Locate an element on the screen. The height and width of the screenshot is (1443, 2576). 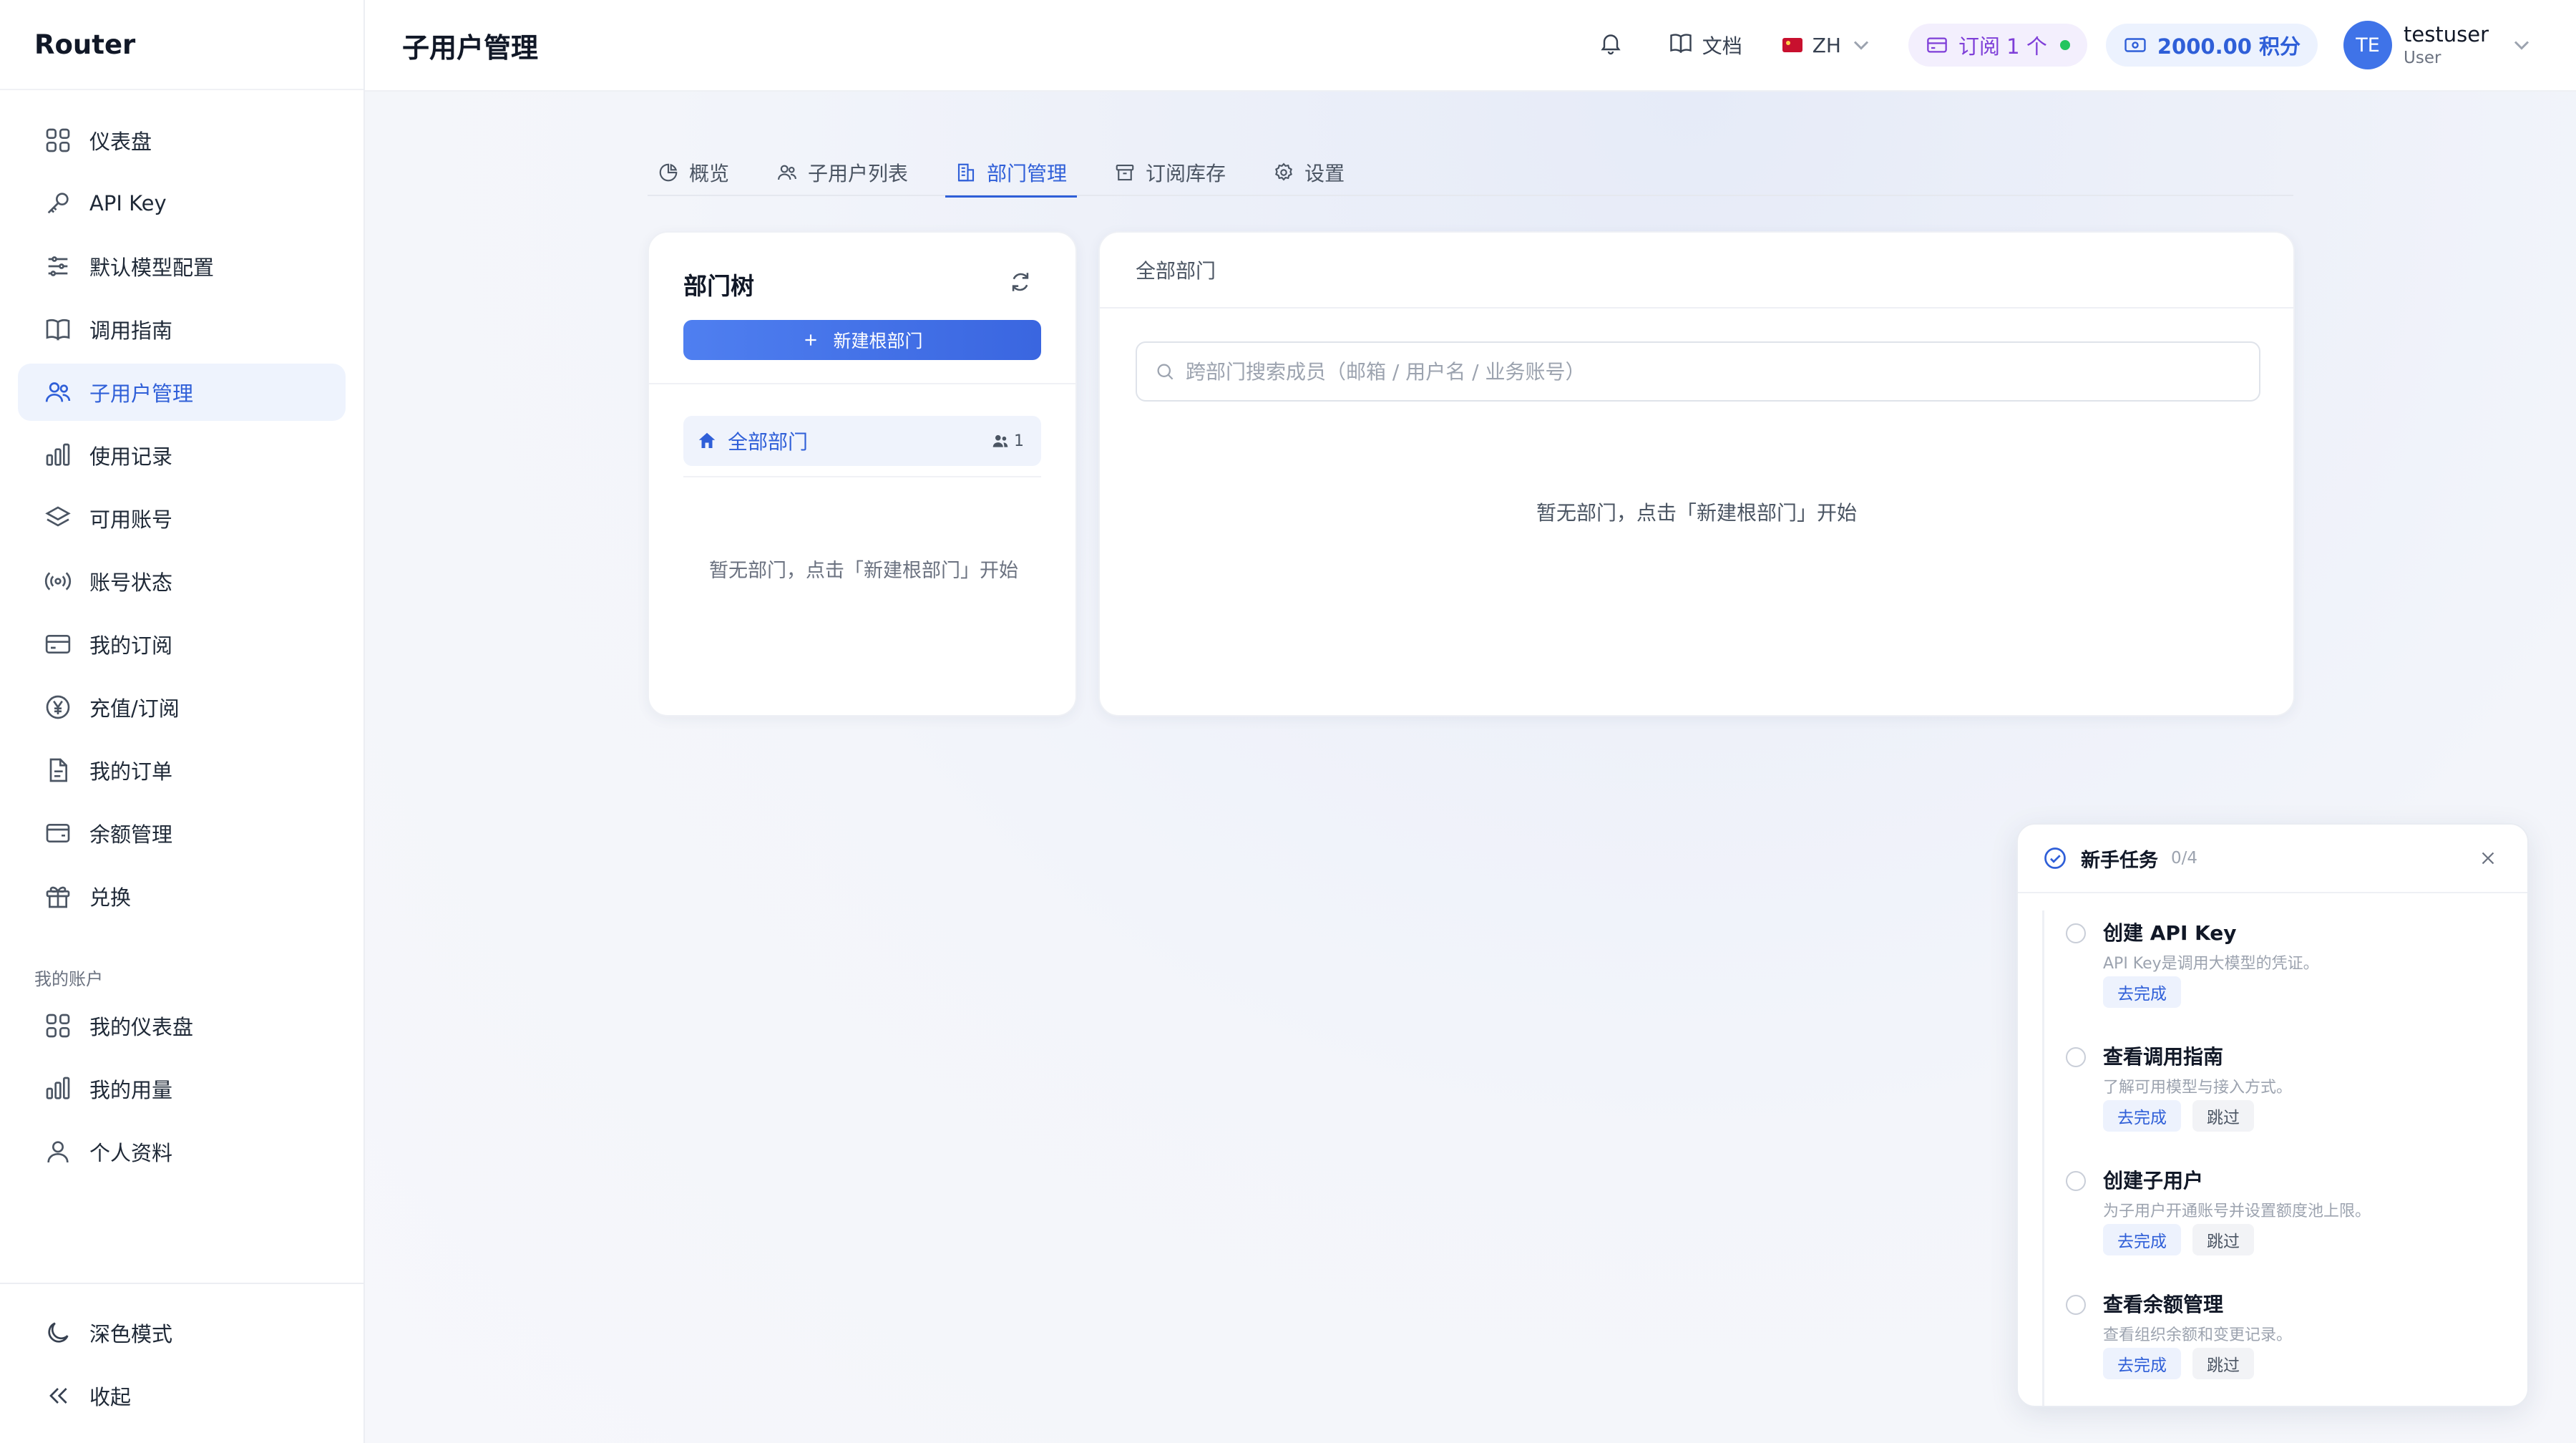
username: testuser is located at coordinates (2446, 34).